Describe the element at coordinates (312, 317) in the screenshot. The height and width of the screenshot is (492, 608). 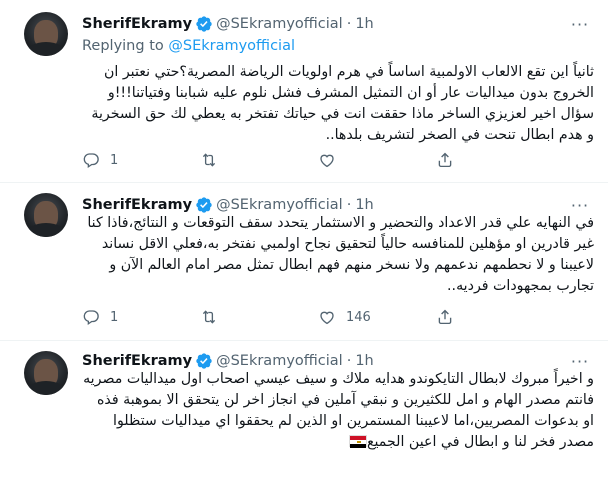
I see `tweet-actions: 1 146` at that location.